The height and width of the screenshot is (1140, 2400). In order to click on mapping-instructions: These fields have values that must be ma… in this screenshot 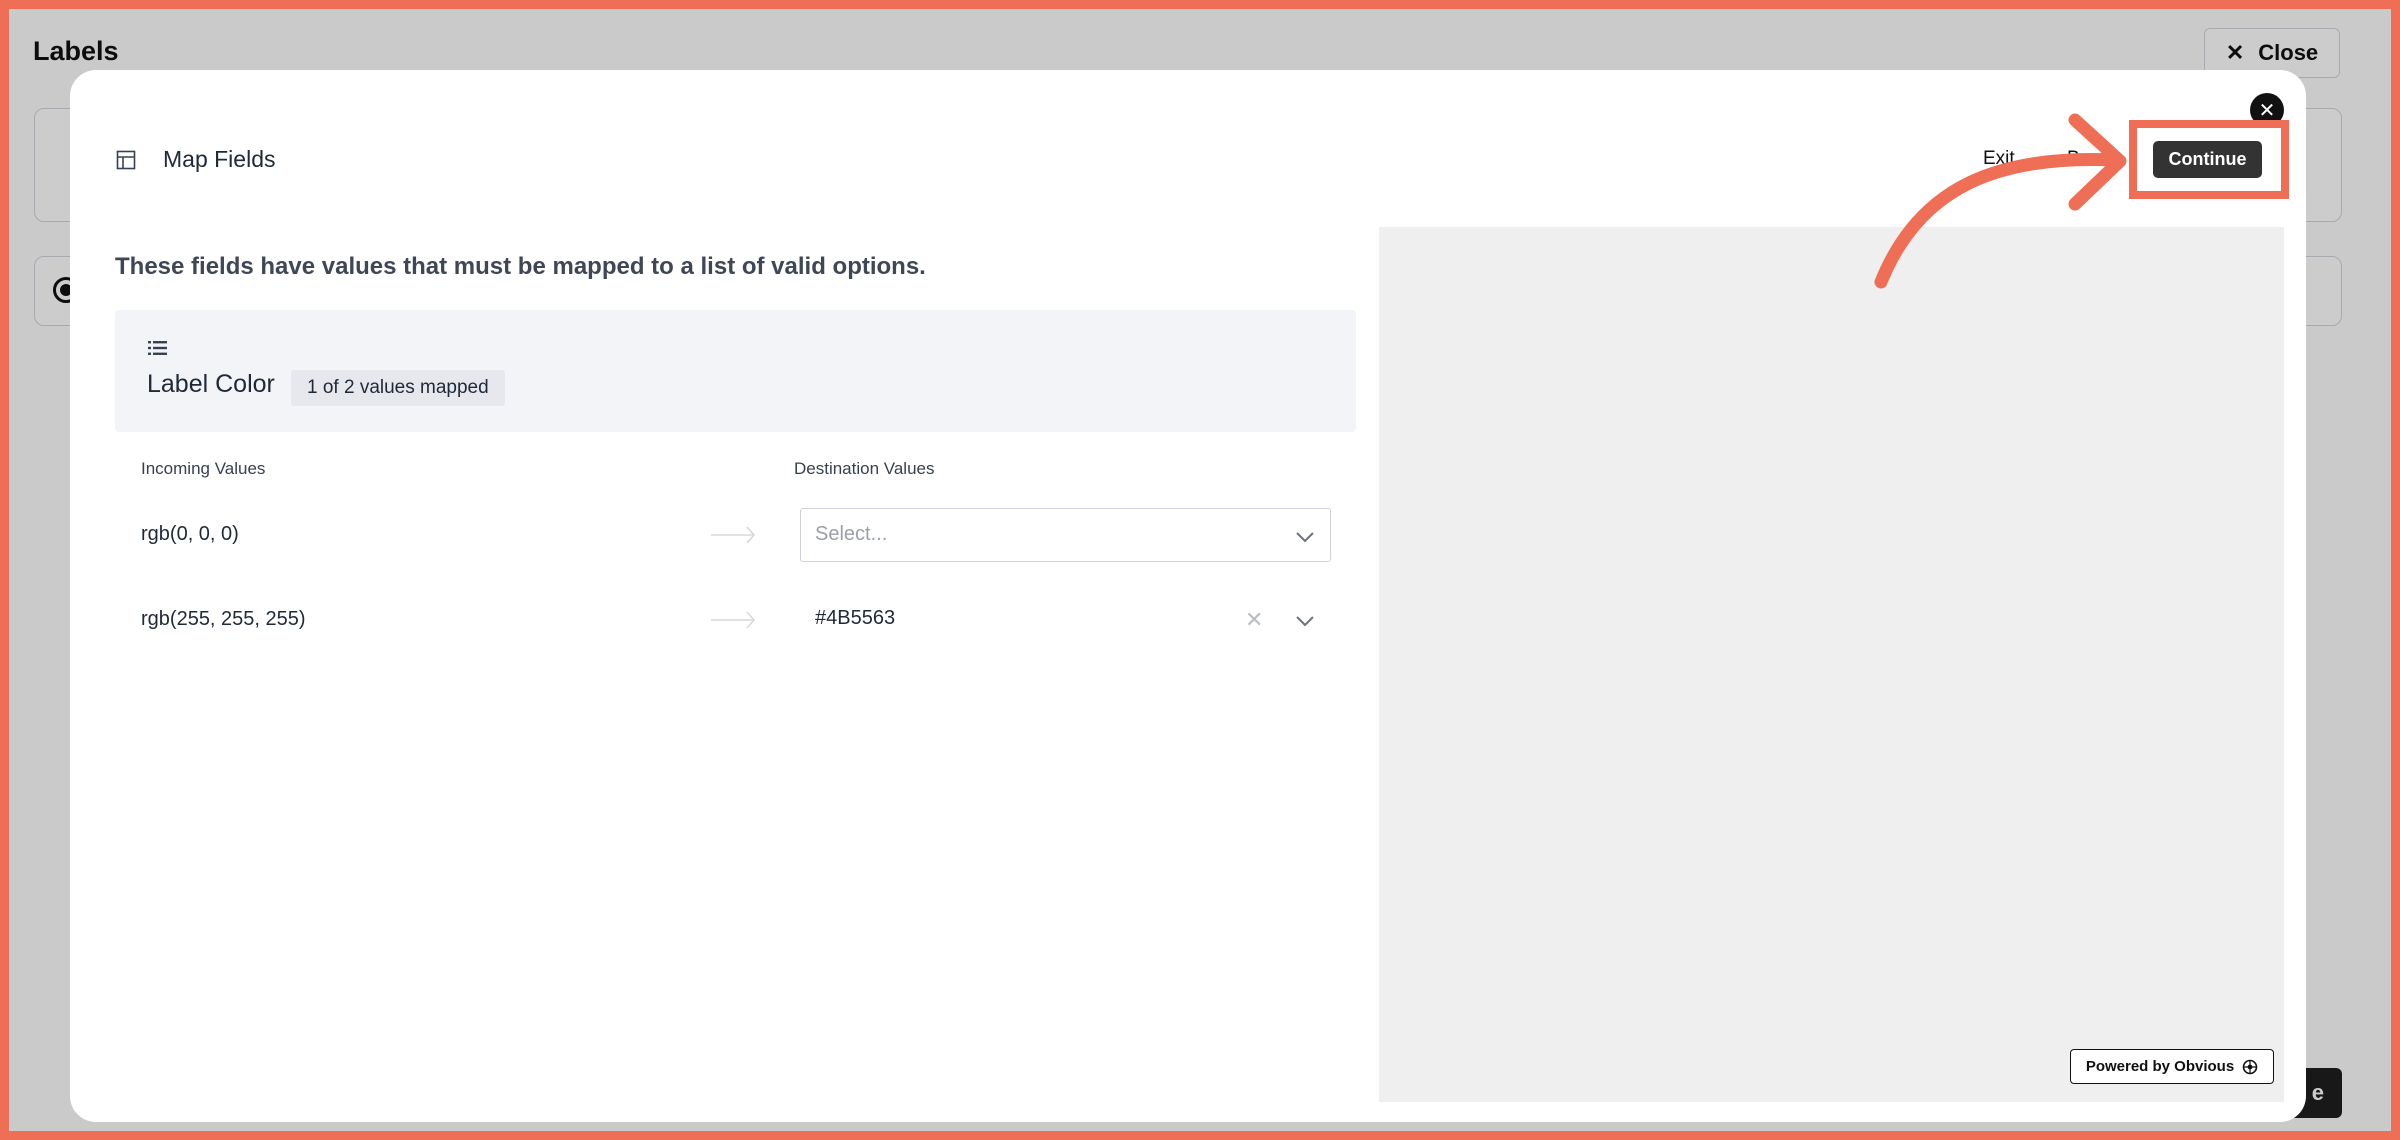, I will do `click(520, 266)`.